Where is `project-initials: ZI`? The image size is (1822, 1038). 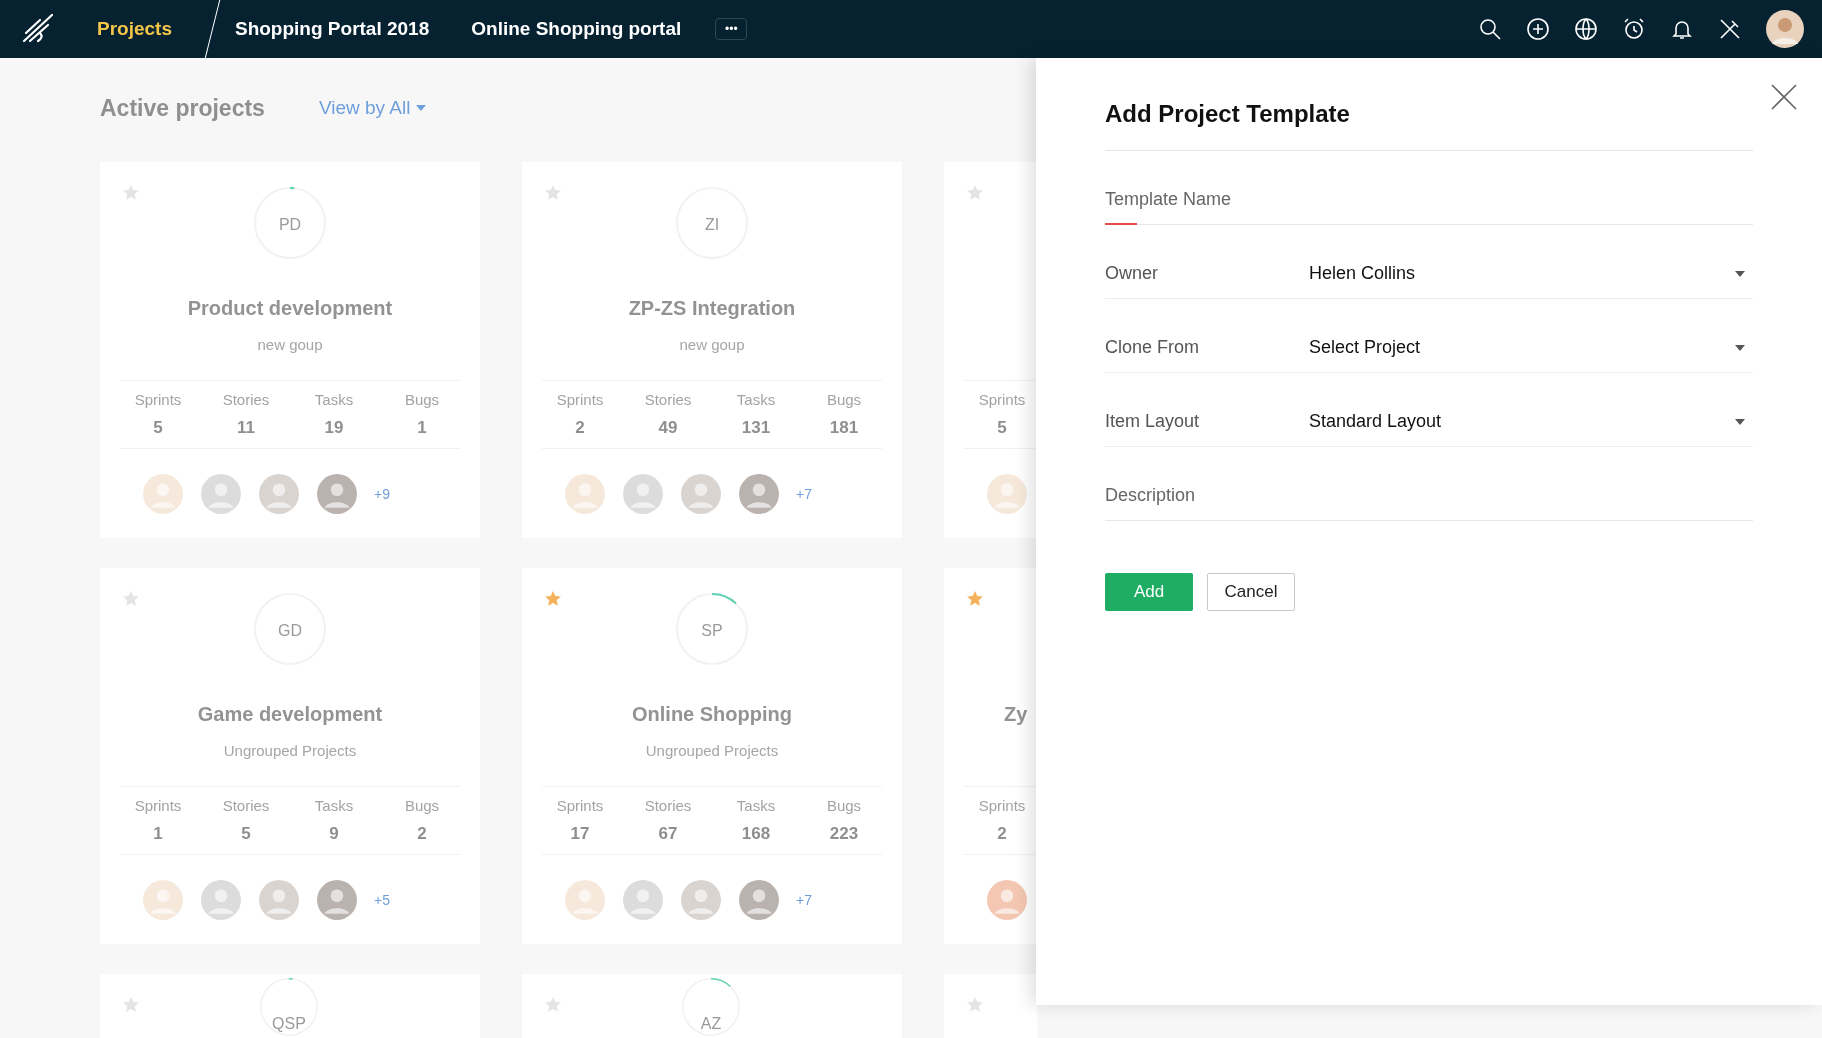 project-initials: ZI is located at coordinates (712, 225).